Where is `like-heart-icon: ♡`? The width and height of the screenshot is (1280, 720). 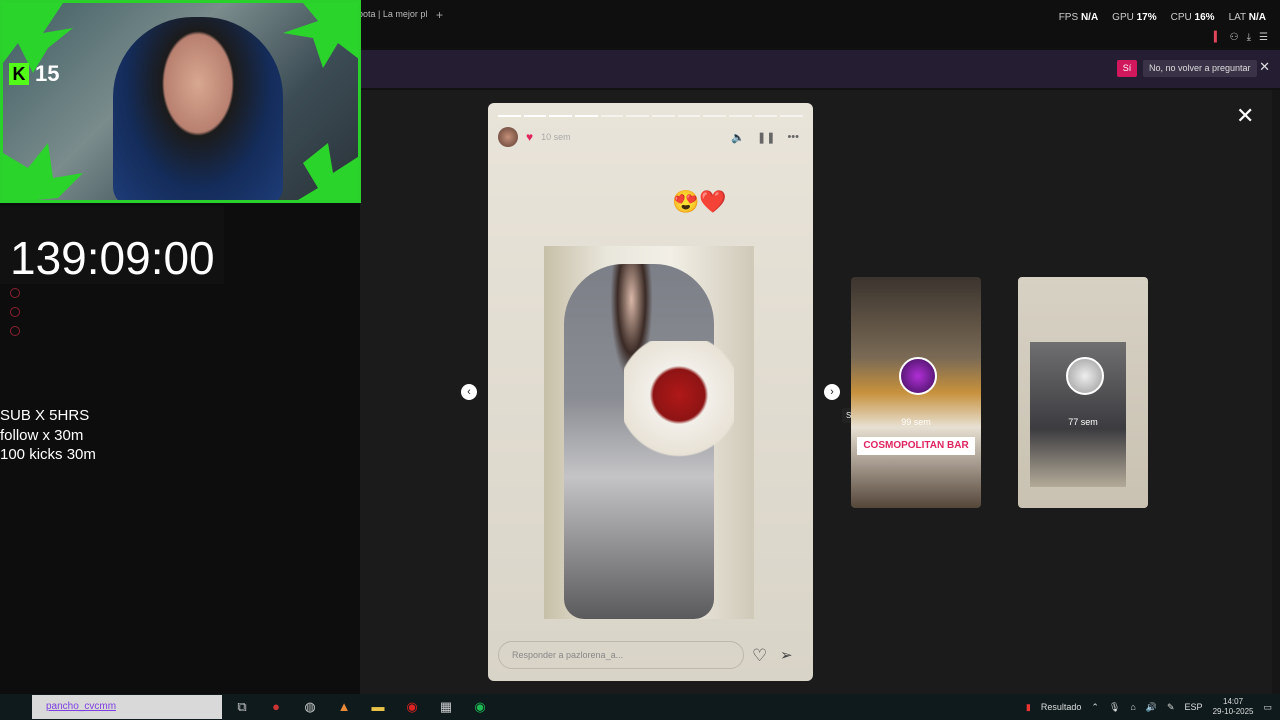 like-heart-icon: ♡ is located at coordinates (759, 656).